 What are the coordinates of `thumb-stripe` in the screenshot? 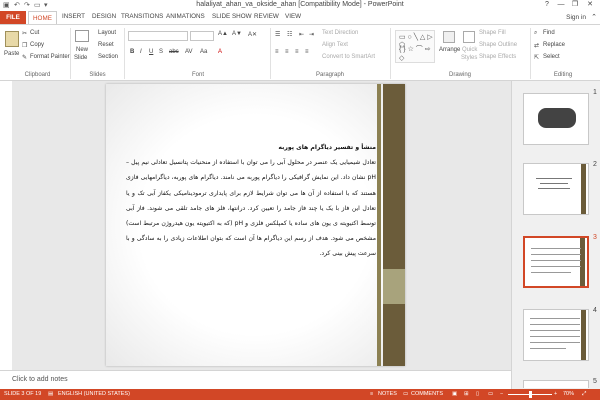 It's located at (583, 335).